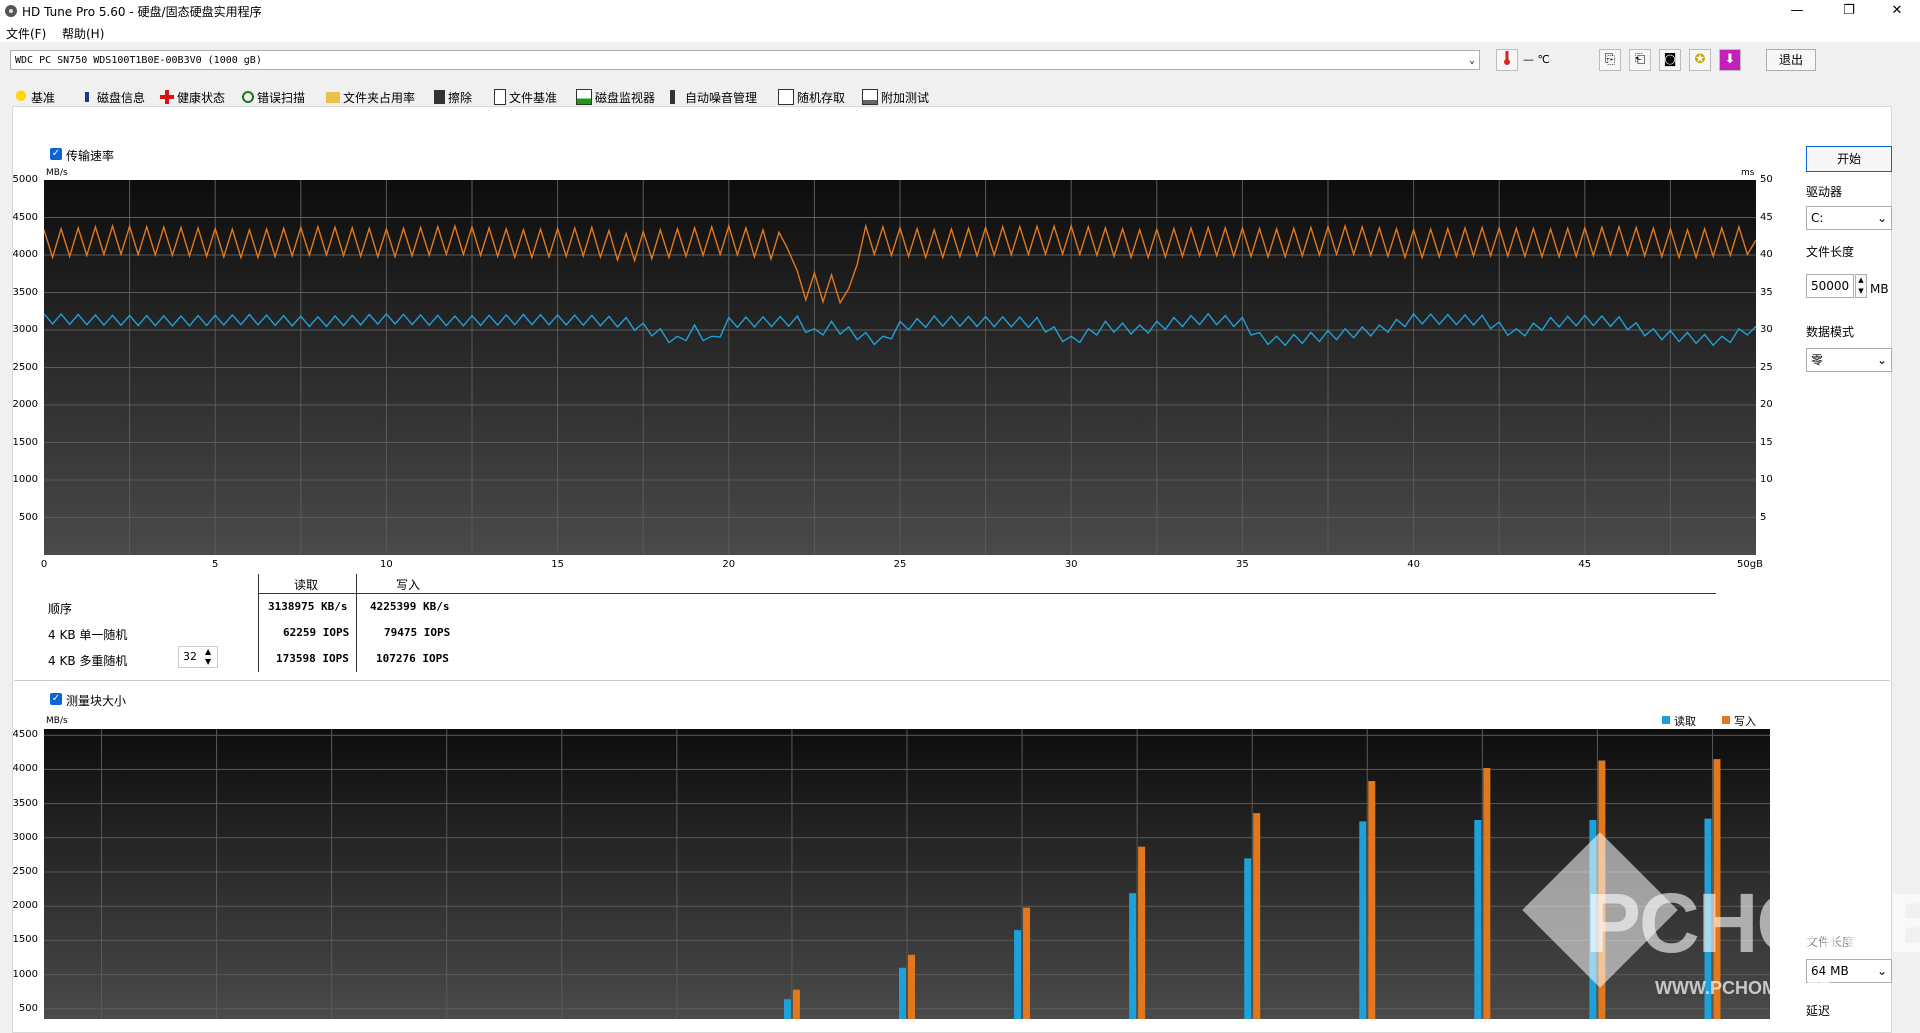  What do you see at coordinates (729, 564) in the screenshot?
I see `x-tick-label: 20` at bounding box center [729, 564].